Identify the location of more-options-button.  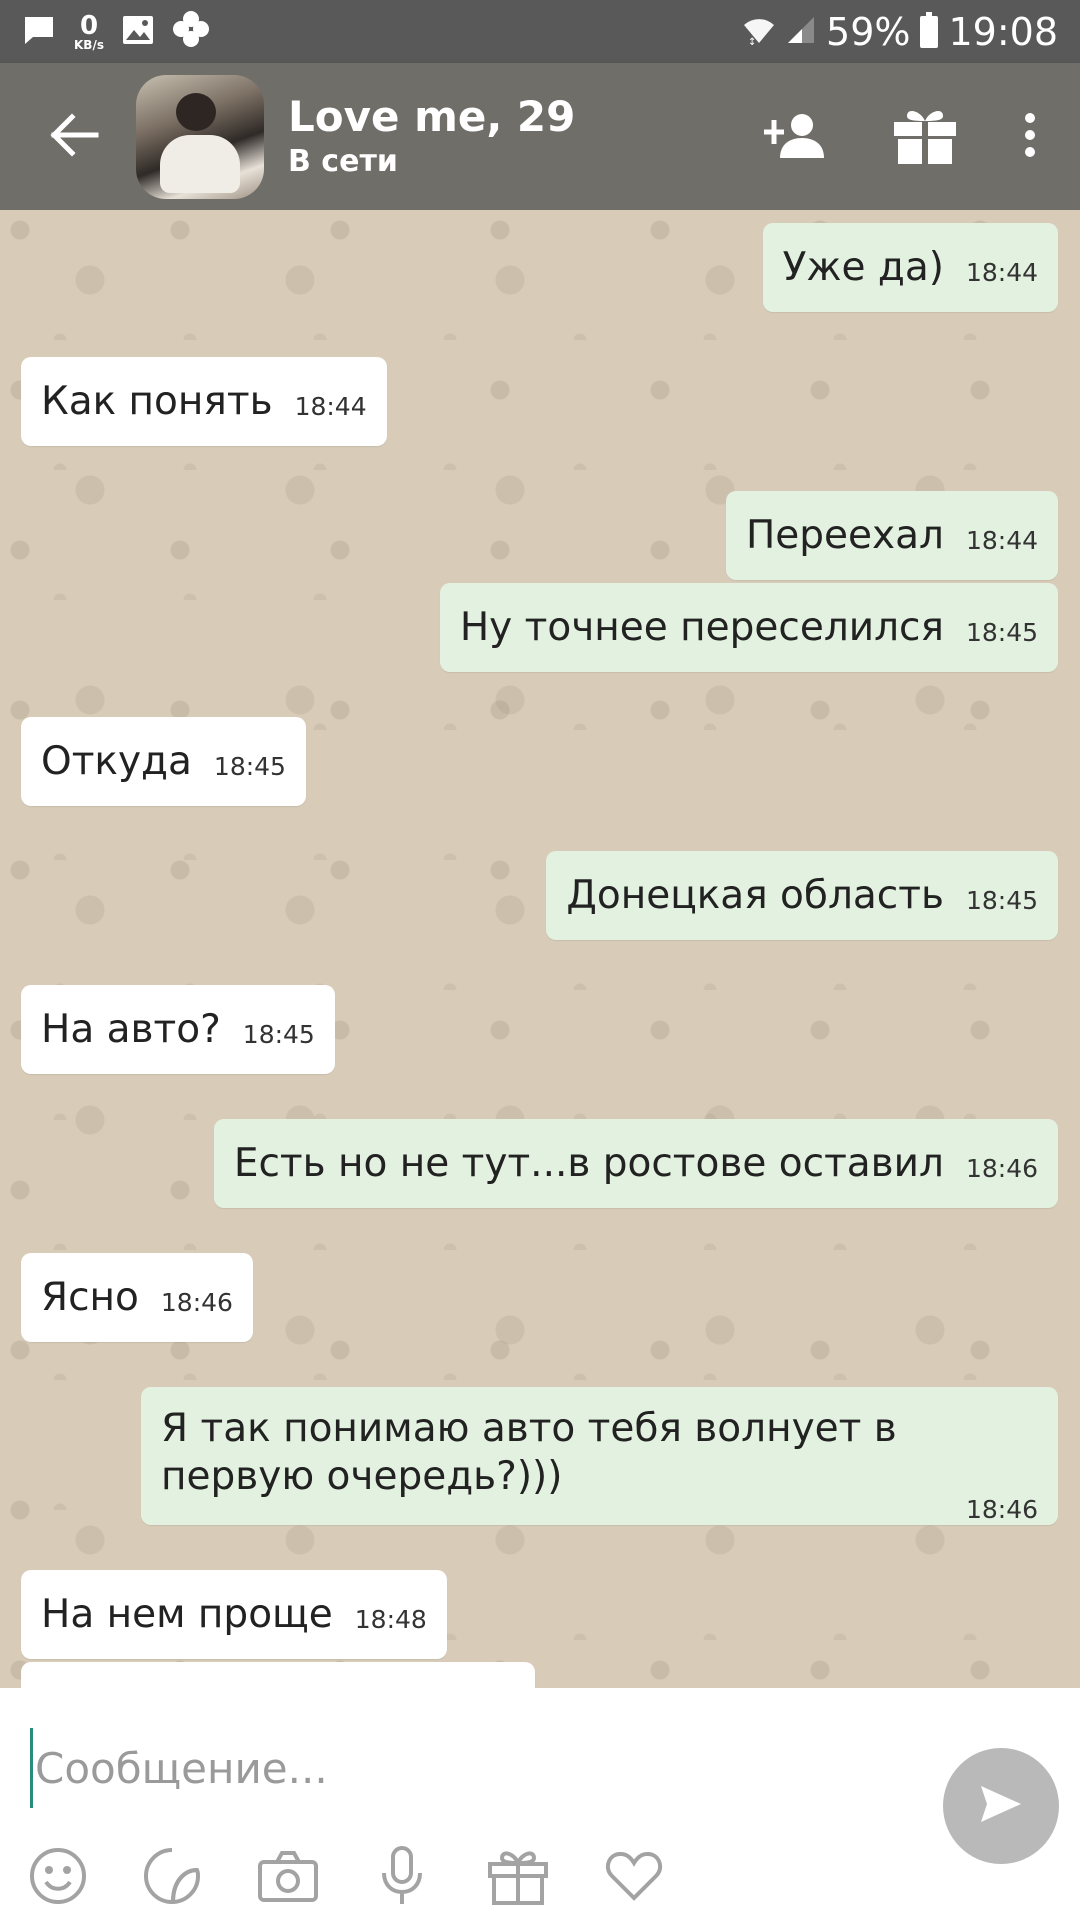
(1030, 137).